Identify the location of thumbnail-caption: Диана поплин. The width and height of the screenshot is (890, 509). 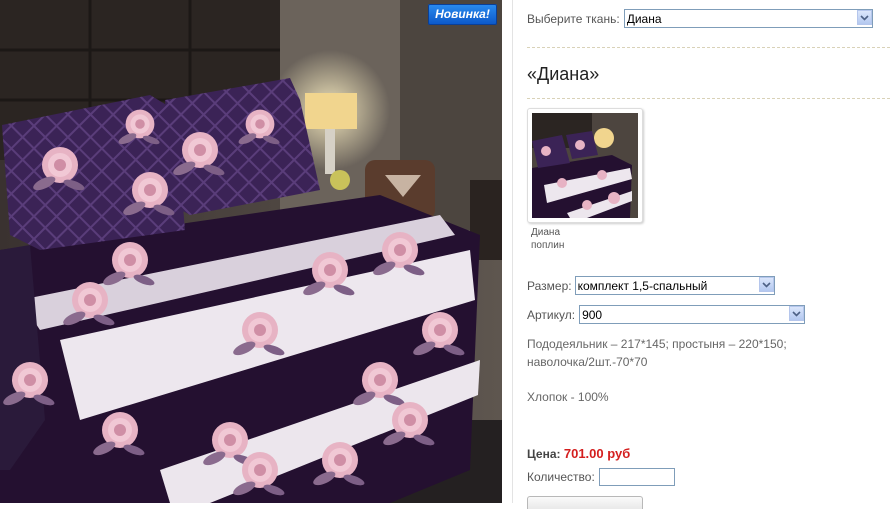
(591, 239).